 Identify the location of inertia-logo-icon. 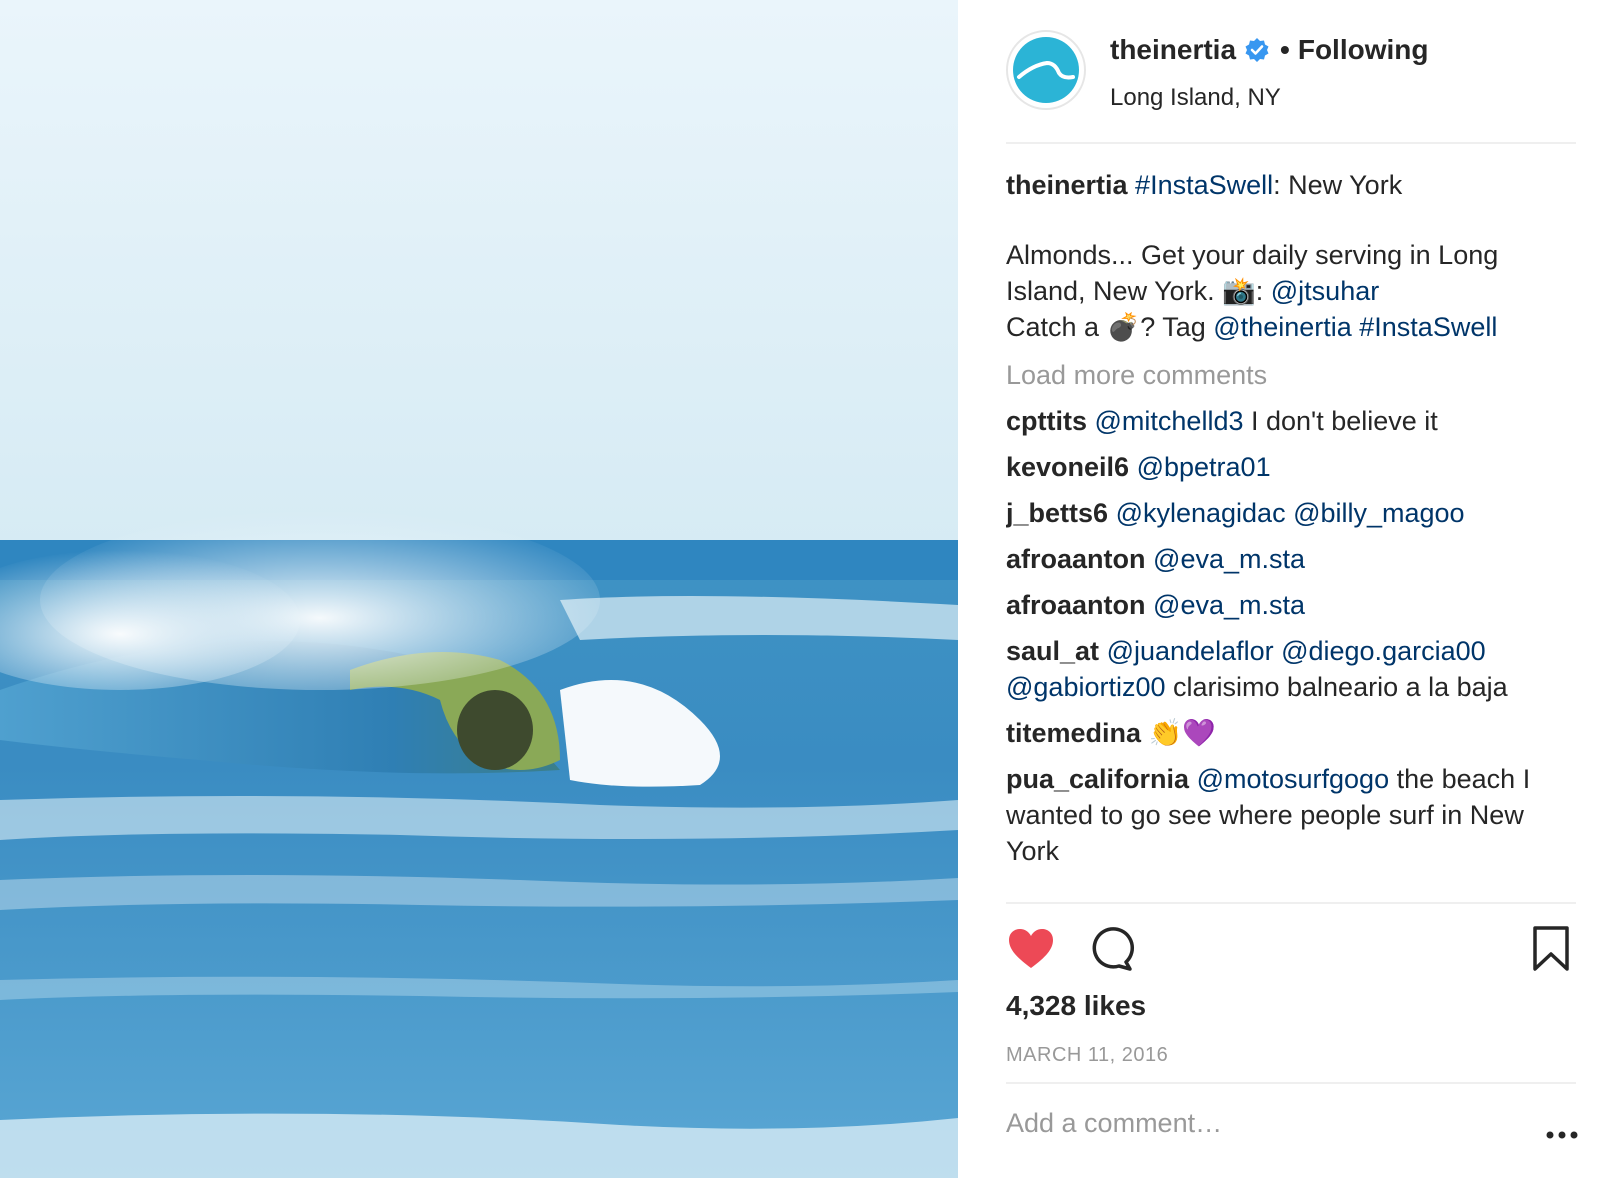
(1046, 70).